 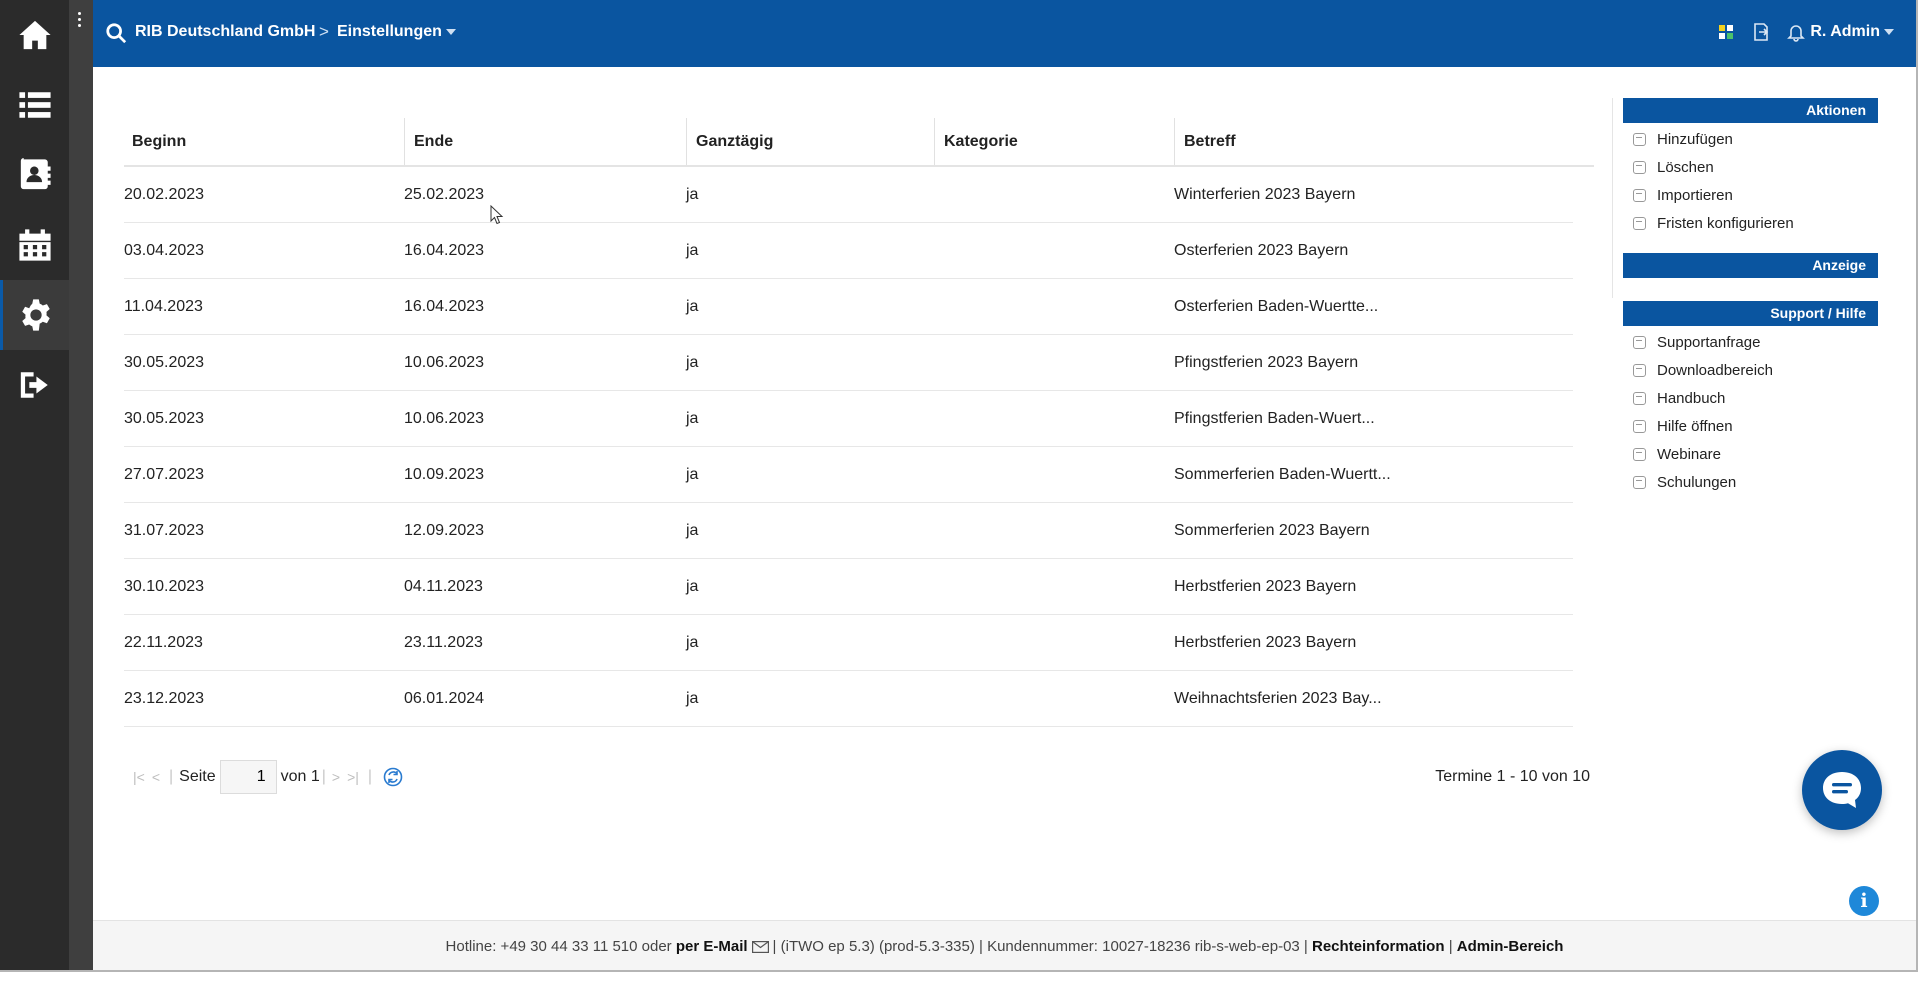 I want to click on footer-admin-link: Admin-Bereich, so click(x=1510, y=946).